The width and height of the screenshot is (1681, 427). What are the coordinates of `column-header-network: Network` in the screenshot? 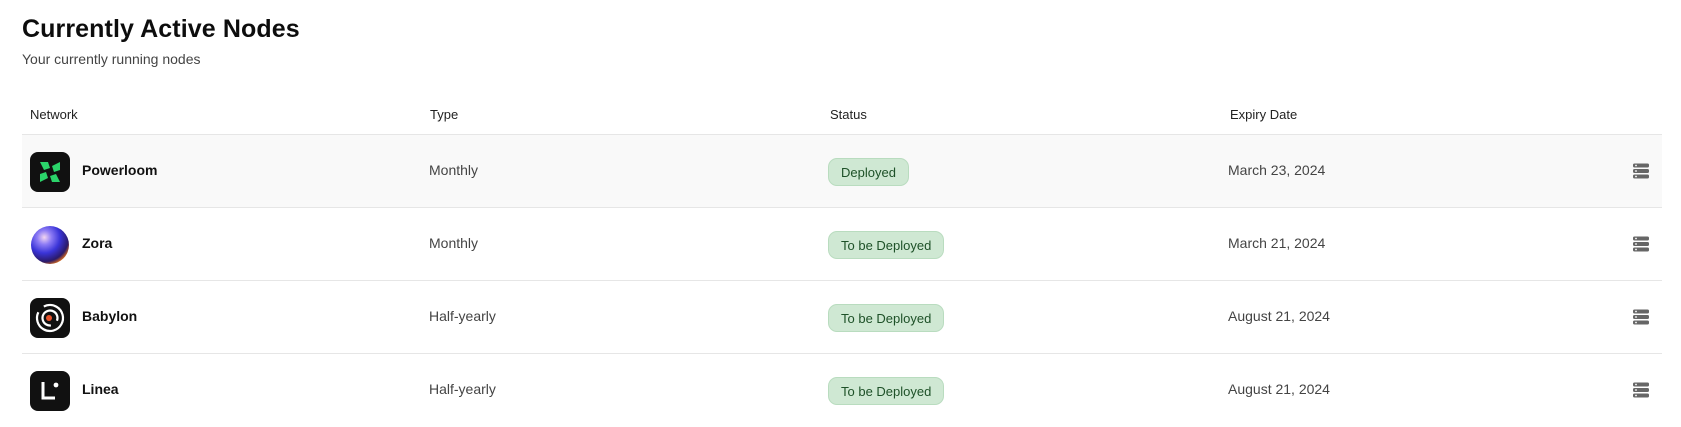 It's located at (54, 114).